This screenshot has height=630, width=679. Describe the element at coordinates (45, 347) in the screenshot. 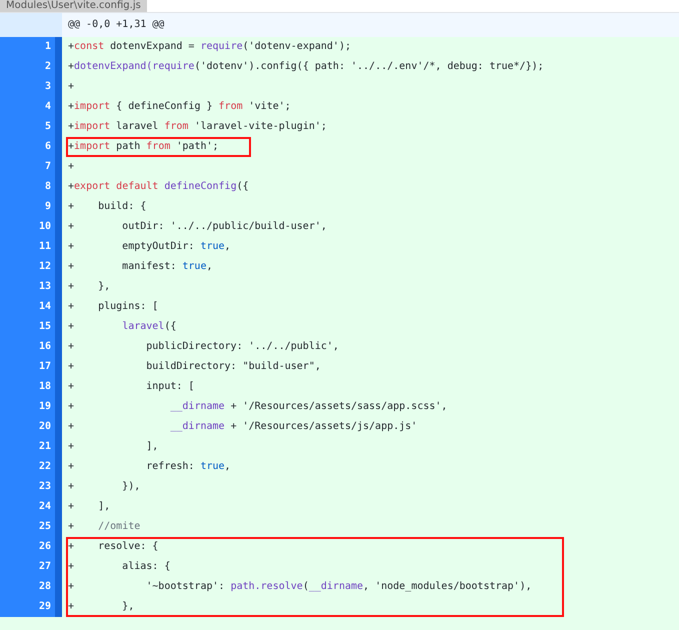

I see `line-number: 16` at that location.